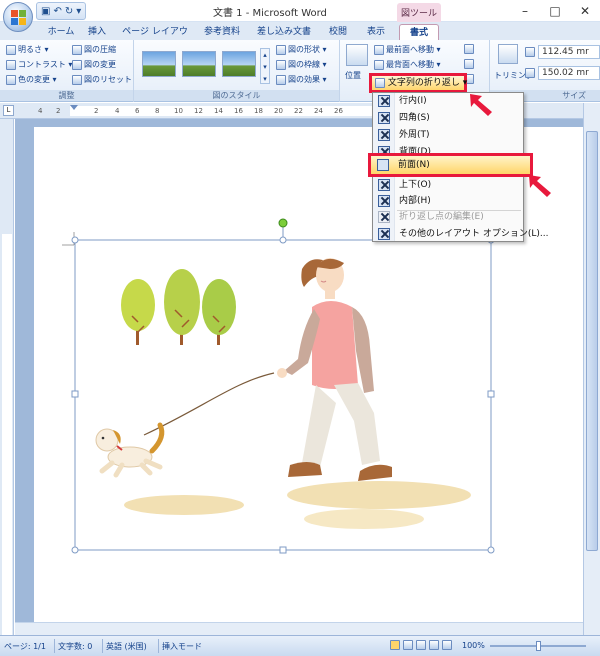  What do you see at coordinates (301, 79) in the screenshot?
I see `picture-effects-button: 図の効果 ▾` at bounding box center [301, 79].